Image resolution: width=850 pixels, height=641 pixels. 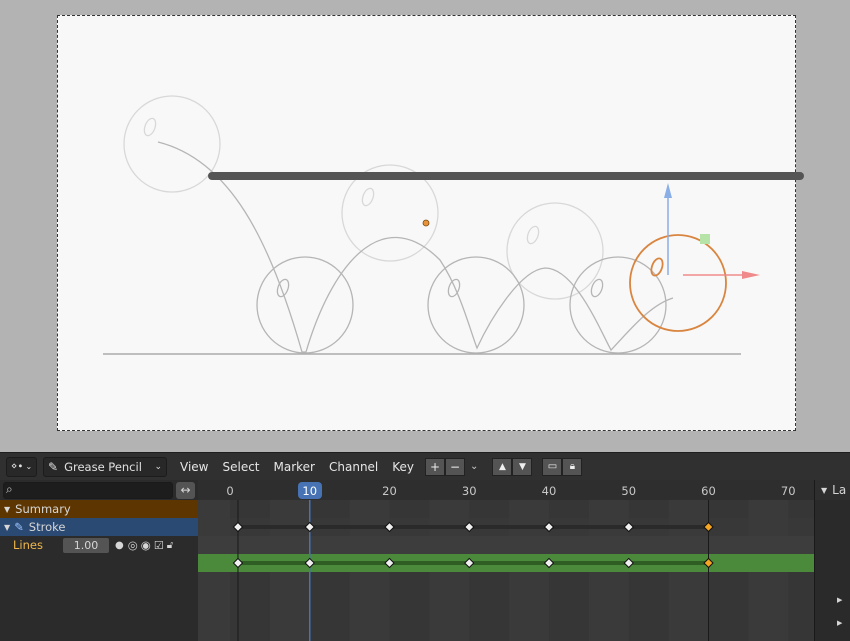 I want to click on current-frame-indicator: 10, so click(x=309, y=490).